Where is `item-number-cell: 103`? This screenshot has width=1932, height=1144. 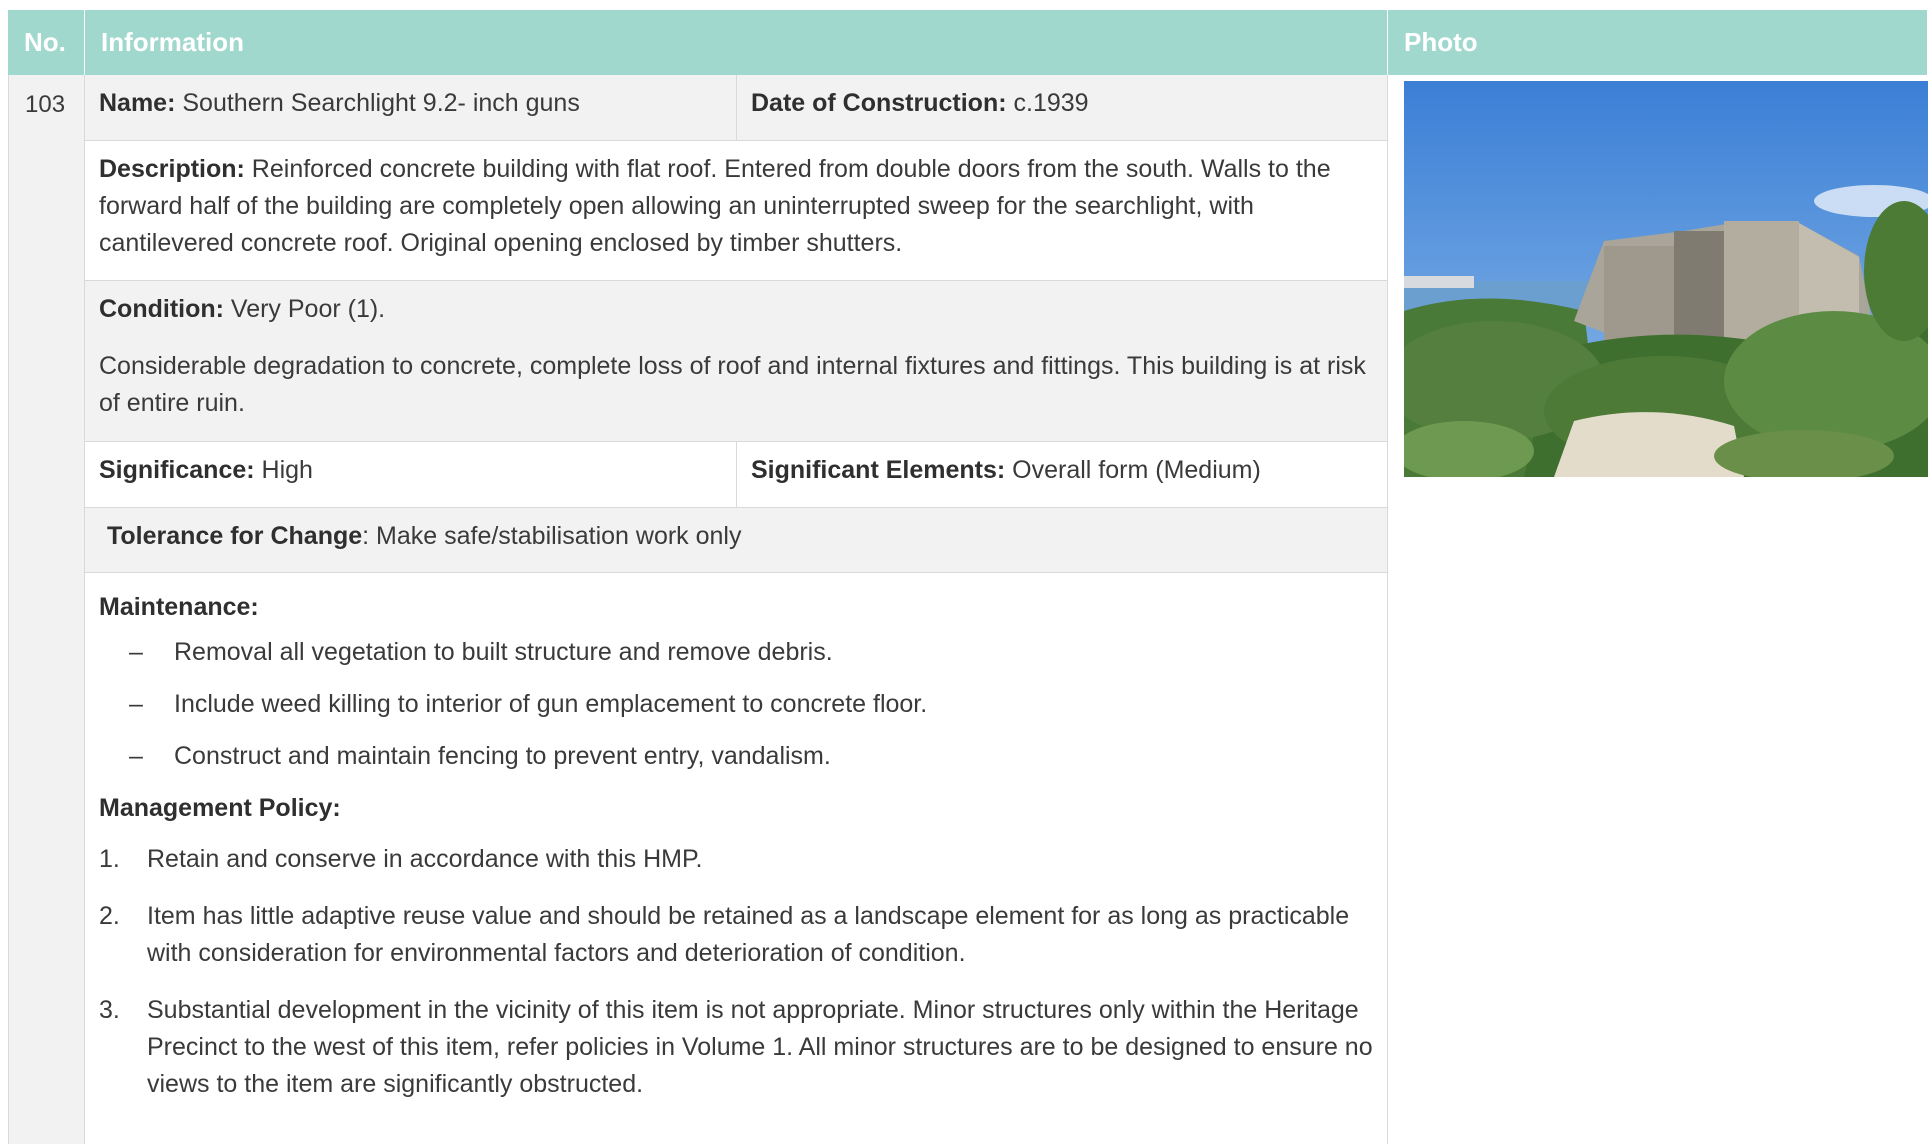
item-number-cell: 103 is located at coordinates (46, 609).